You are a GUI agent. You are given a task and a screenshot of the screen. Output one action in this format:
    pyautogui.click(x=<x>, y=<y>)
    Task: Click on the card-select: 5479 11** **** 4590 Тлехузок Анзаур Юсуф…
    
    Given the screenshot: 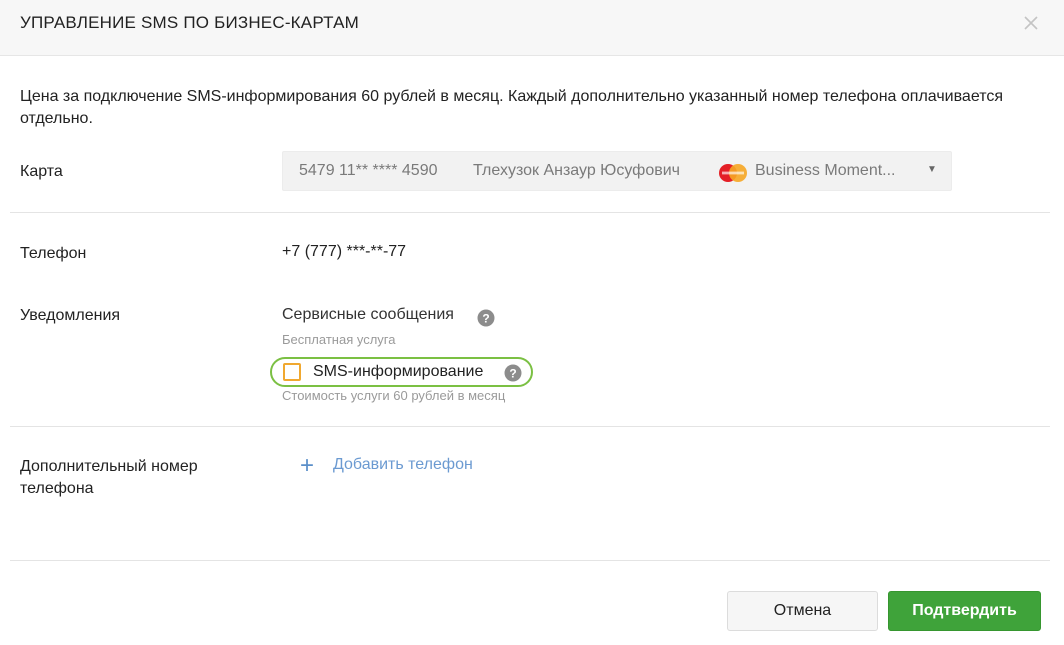 What is the action you would take?
    pyautogui.click(x=617, y=171)
    